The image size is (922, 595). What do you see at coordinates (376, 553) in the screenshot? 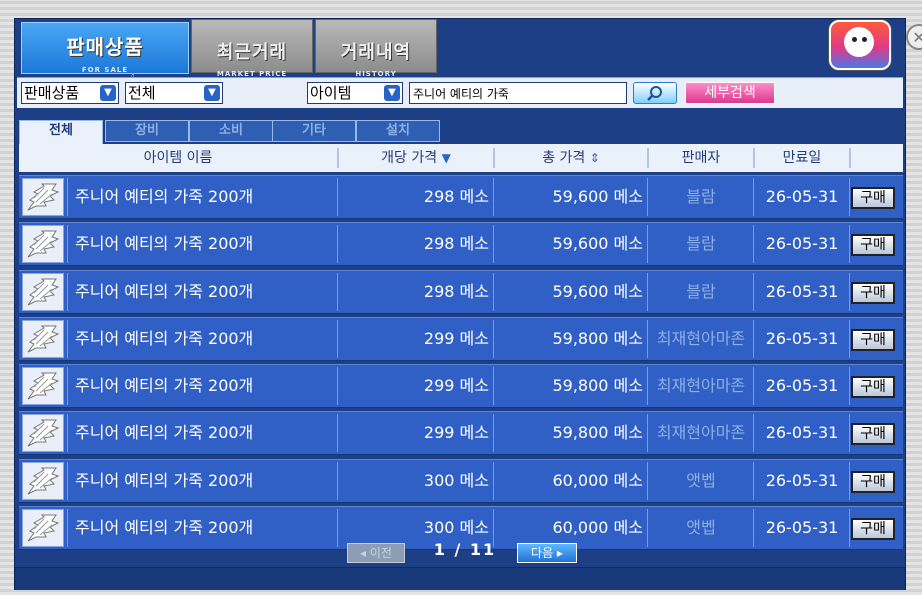
I see `prev-page-button: ◂ 이전` at bounding box center [376, 553].